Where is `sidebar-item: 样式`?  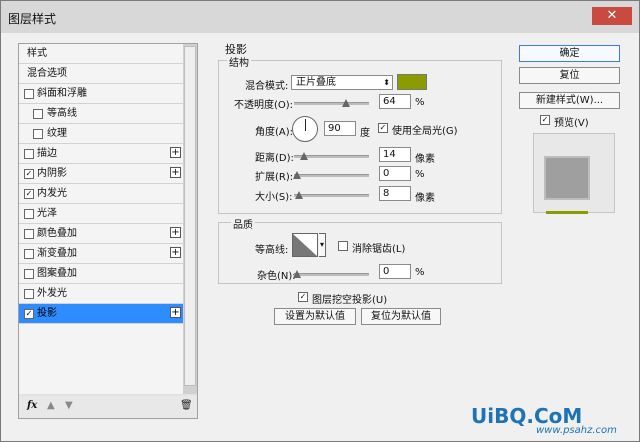
sidebar-item: 样式 is located at coordinates (101, 54).